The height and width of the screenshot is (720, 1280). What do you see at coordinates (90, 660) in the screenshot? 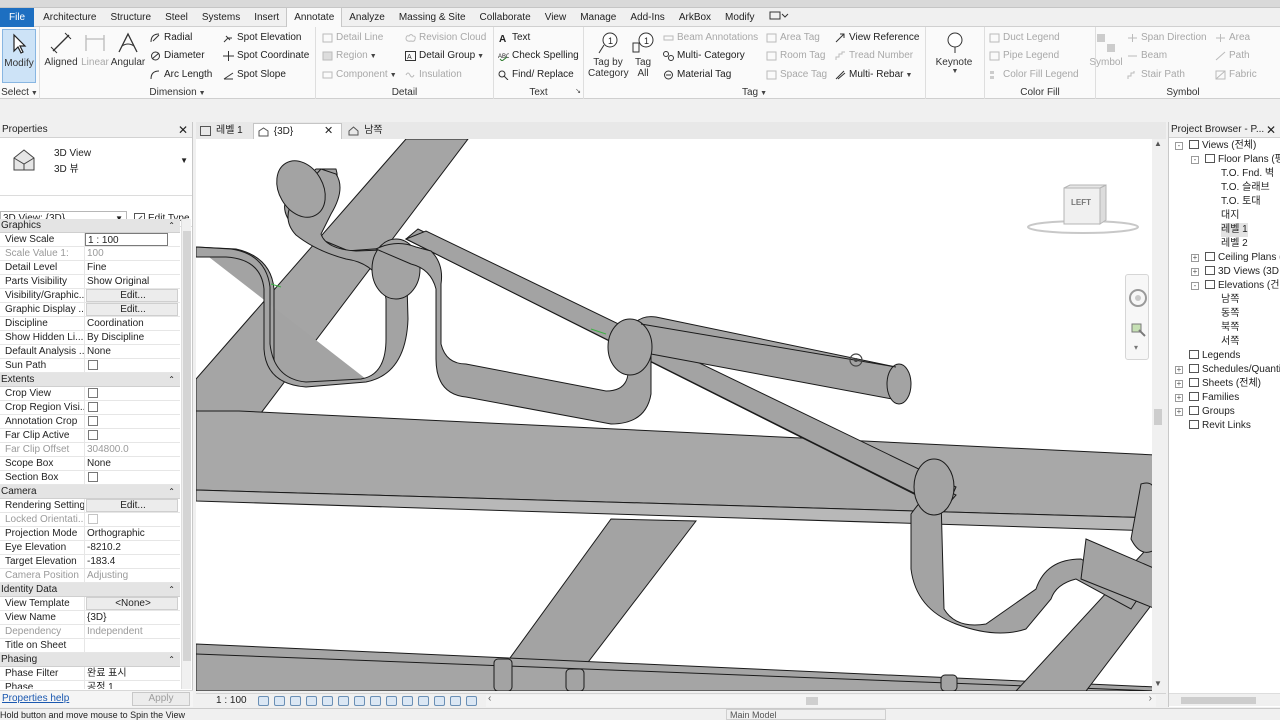
I see `property-group-header: Phasing ⌃` at bounding box center [90, 660].